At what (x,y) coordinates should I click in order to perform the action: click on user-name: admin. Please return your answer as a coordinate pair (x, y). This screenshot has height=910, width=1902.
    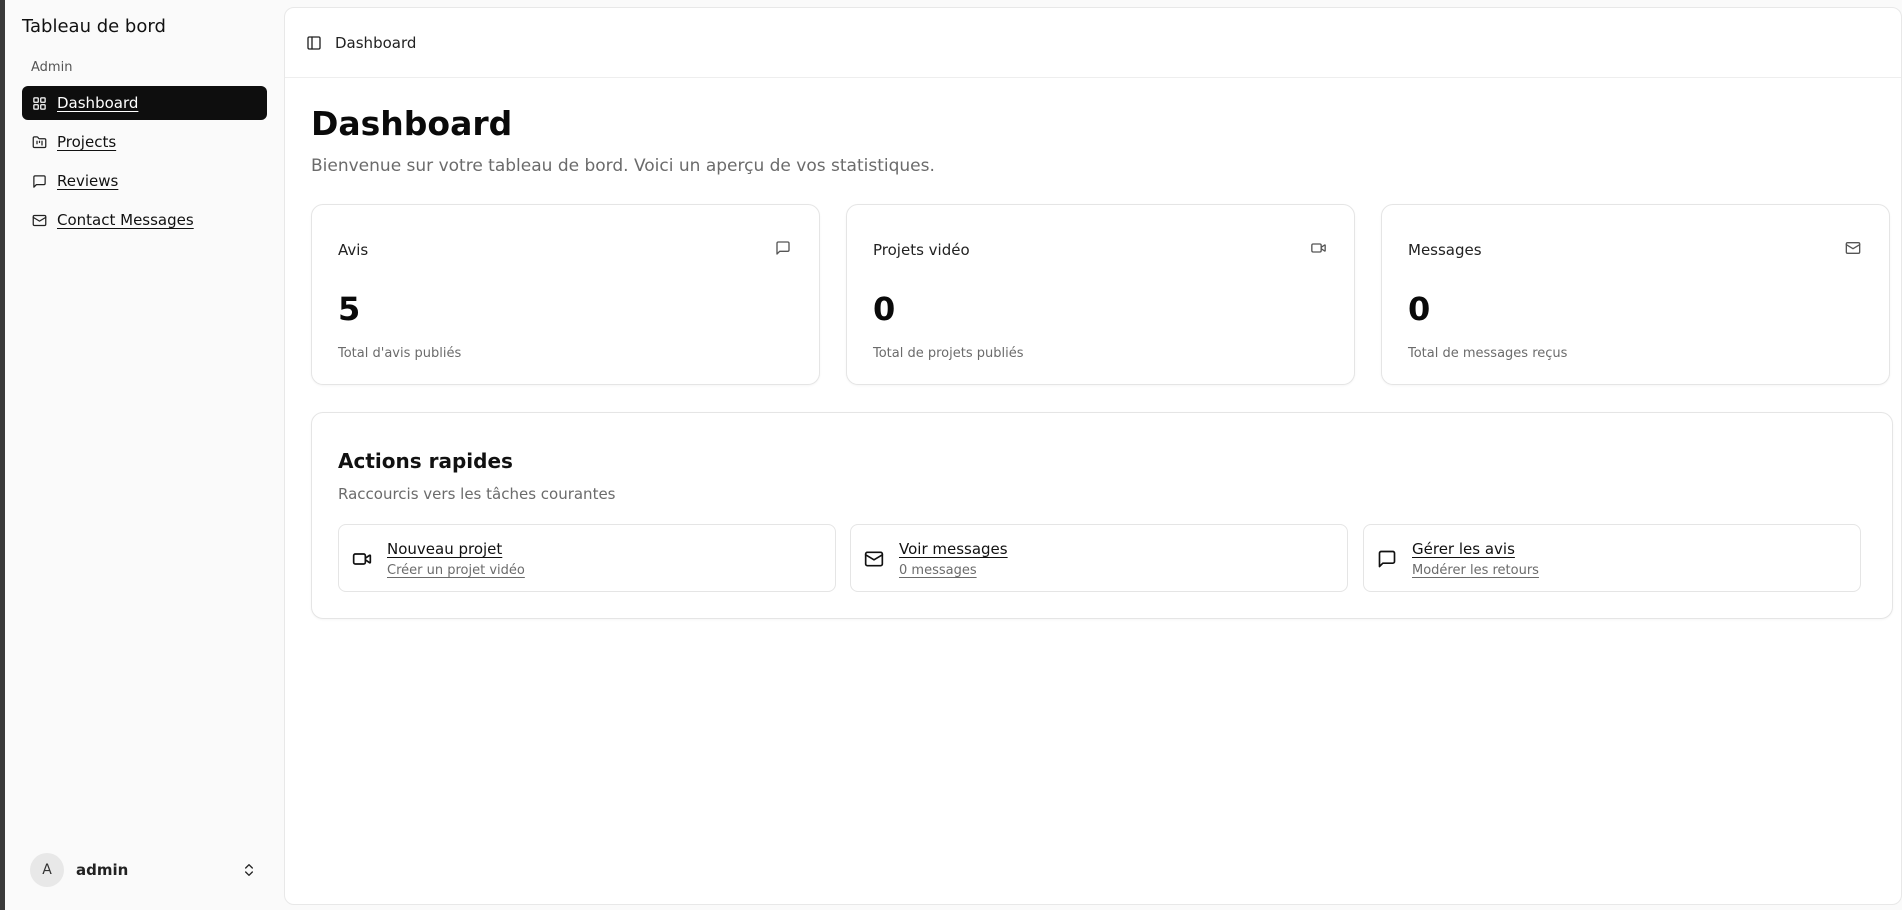
    Looking at the image, I should click on (102, 870).